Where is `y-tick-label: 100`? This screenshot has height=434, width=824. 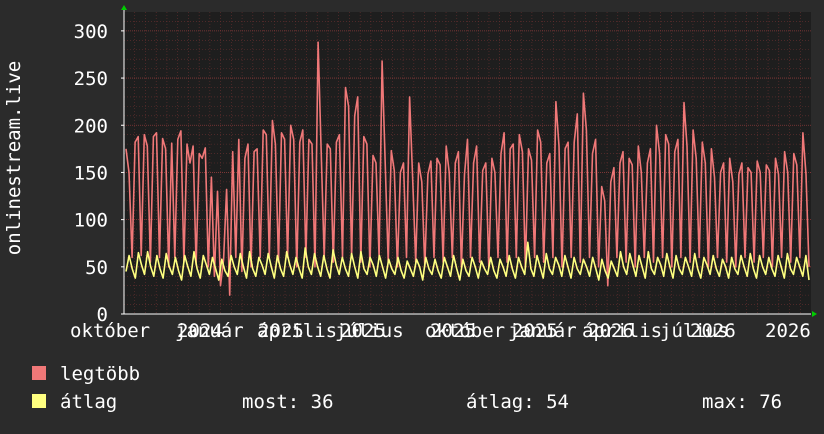 y-tick-label: 100 is located at coordinates (91, 221).